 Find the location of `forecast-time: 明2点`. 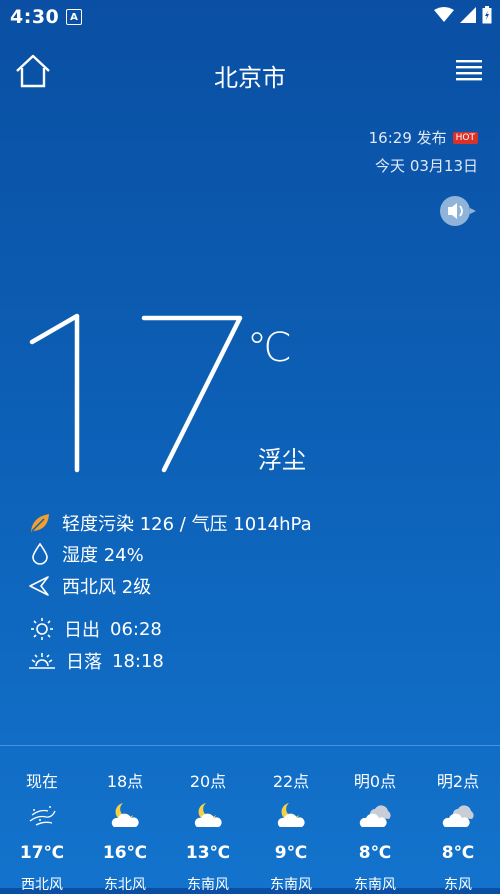

forecast-time: 明2点 is located at coordinates (458, 781).